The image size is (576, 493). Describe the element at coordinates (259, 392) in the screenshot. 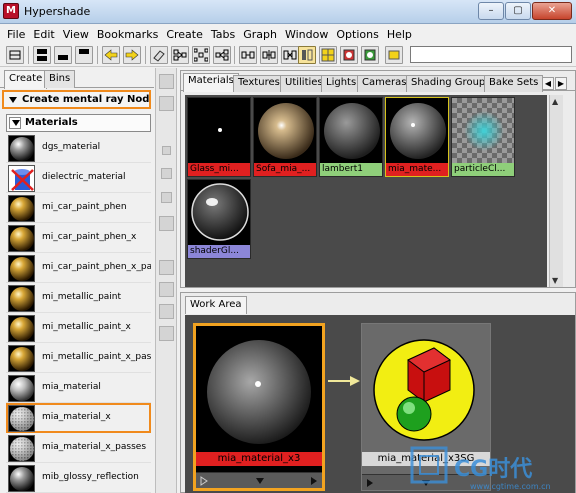

I see `mia-material-sphere-icon` at that location.